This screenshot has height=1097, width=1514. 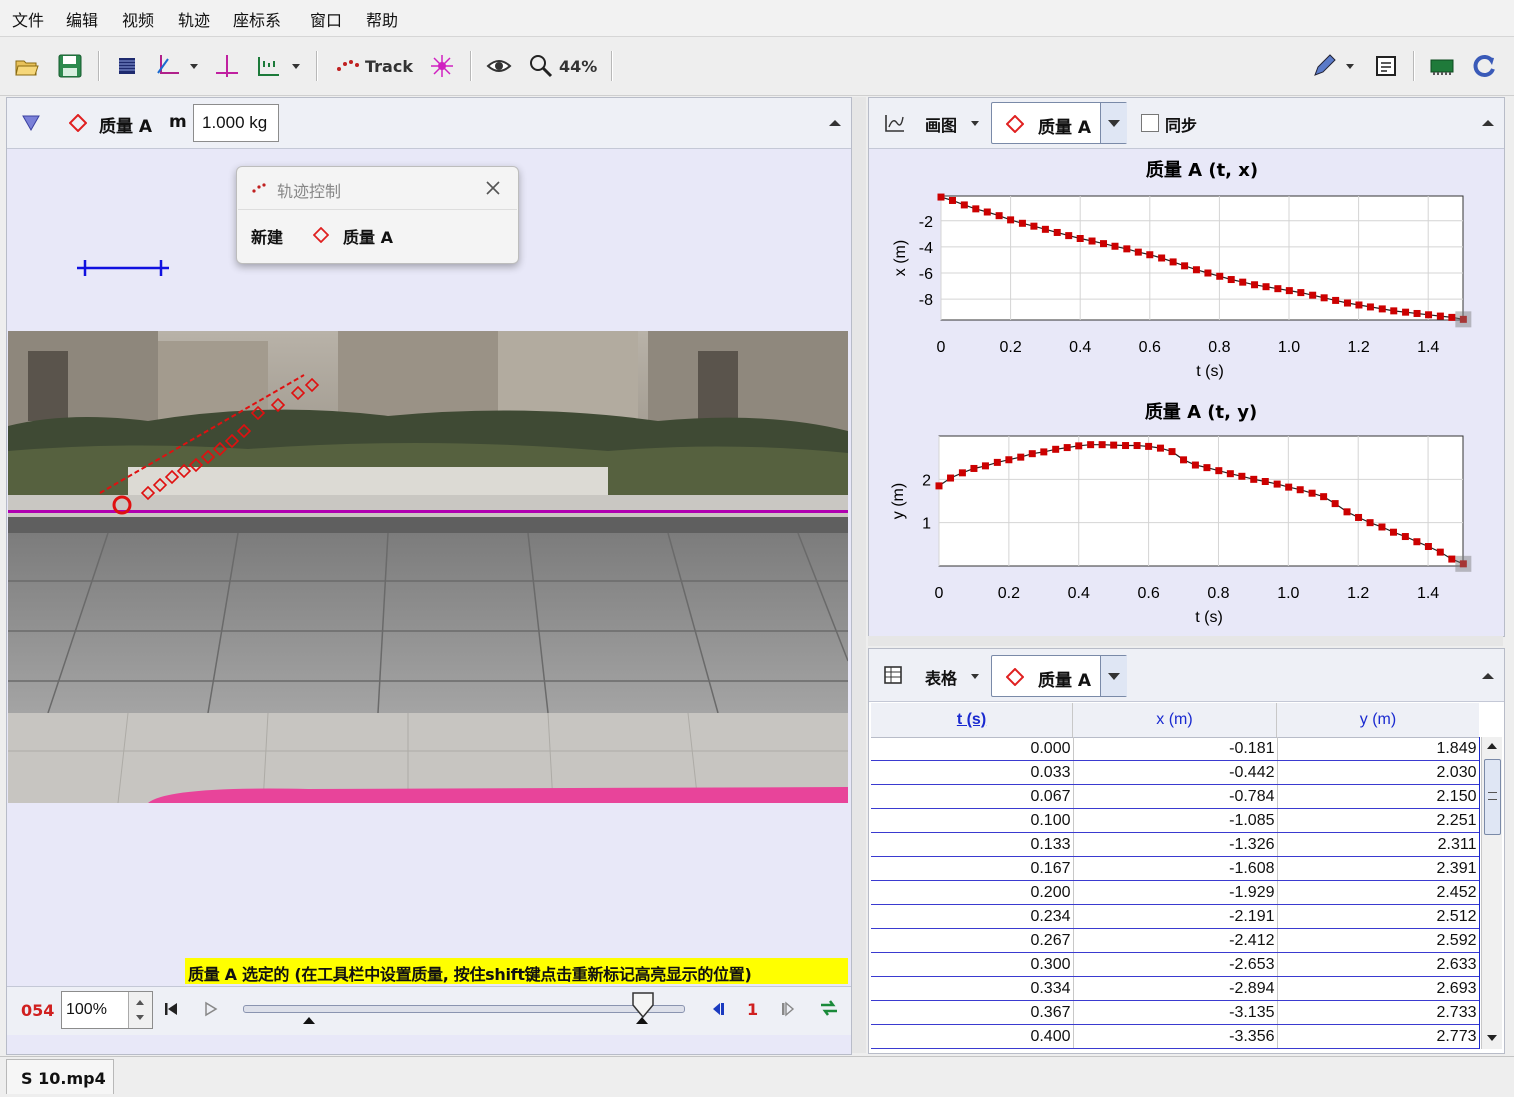 What do you see at coordinates (27, 66) in the screenshot?
I see `open-folder-icon` at bounding box center [27, 66].